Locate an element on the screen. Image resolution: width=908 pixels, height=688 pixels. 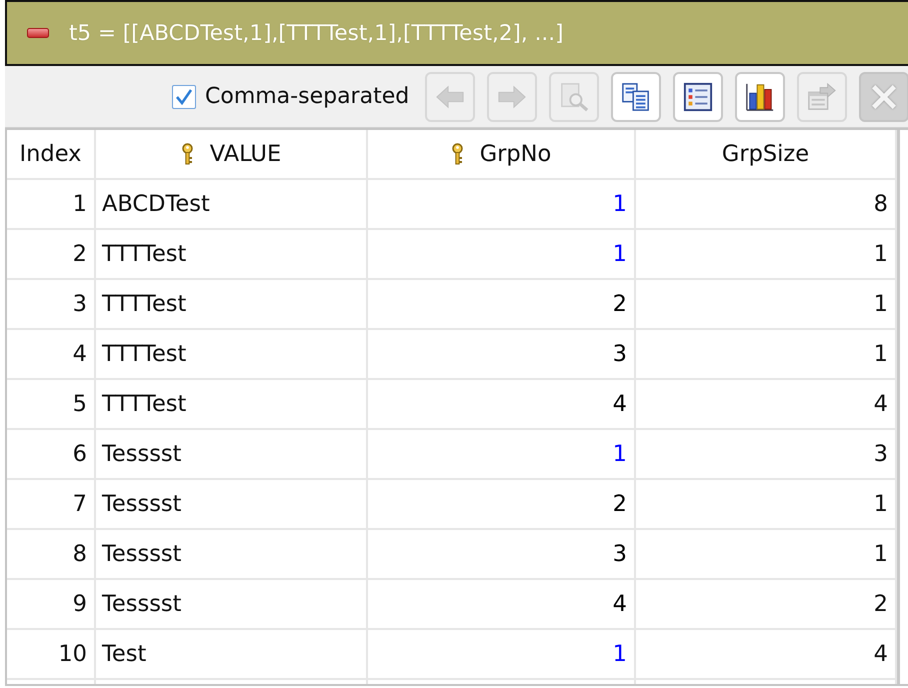
minus-icon is located at coordinates (38, 33).